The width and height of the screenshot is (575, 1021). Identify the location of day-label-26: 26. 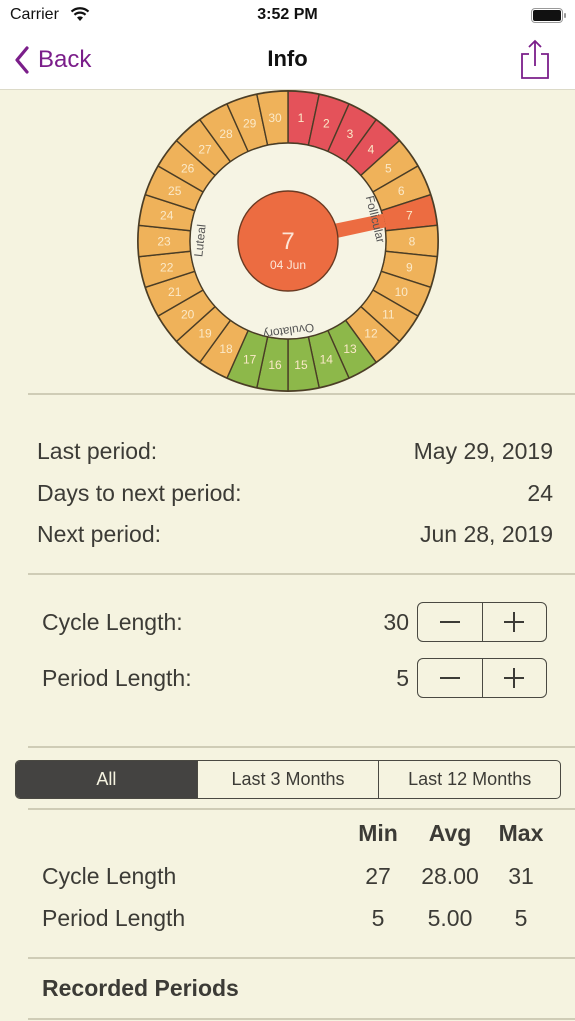
(188, 169).